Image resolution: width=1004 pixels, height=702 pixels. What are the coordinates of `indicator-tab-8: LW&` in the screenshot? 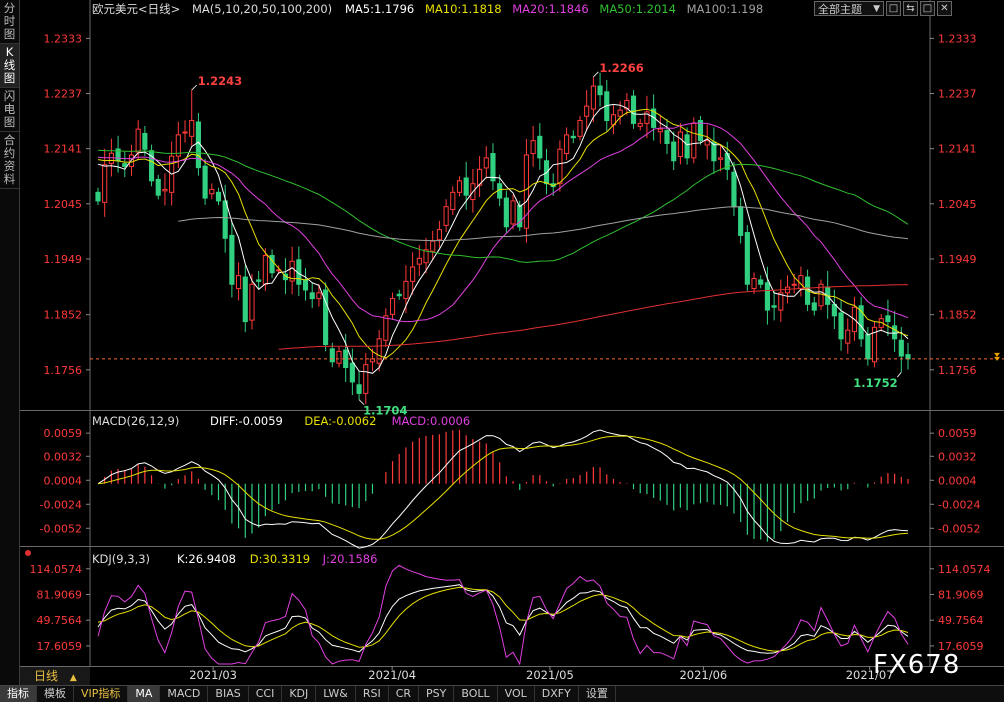 It's located at (336, 694).